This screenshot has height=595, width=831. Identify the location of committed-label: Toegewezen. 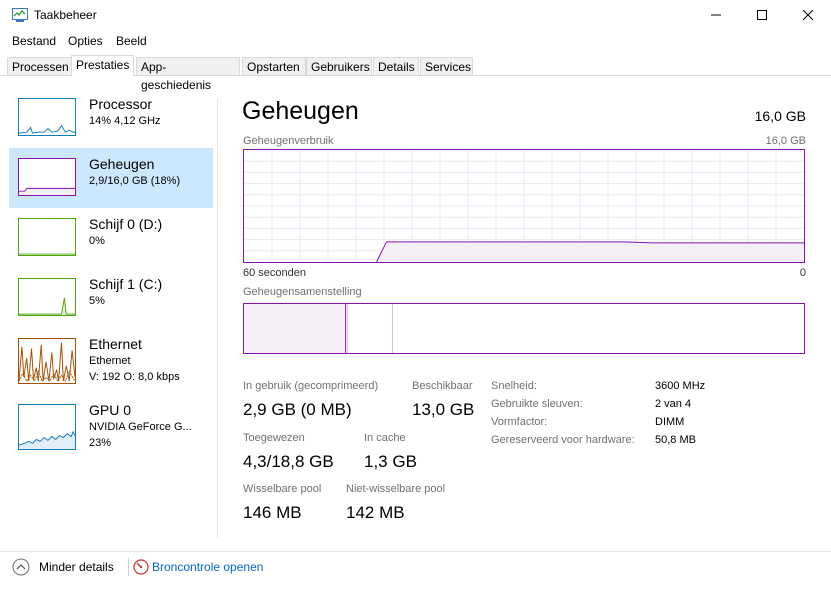
(274, 438).